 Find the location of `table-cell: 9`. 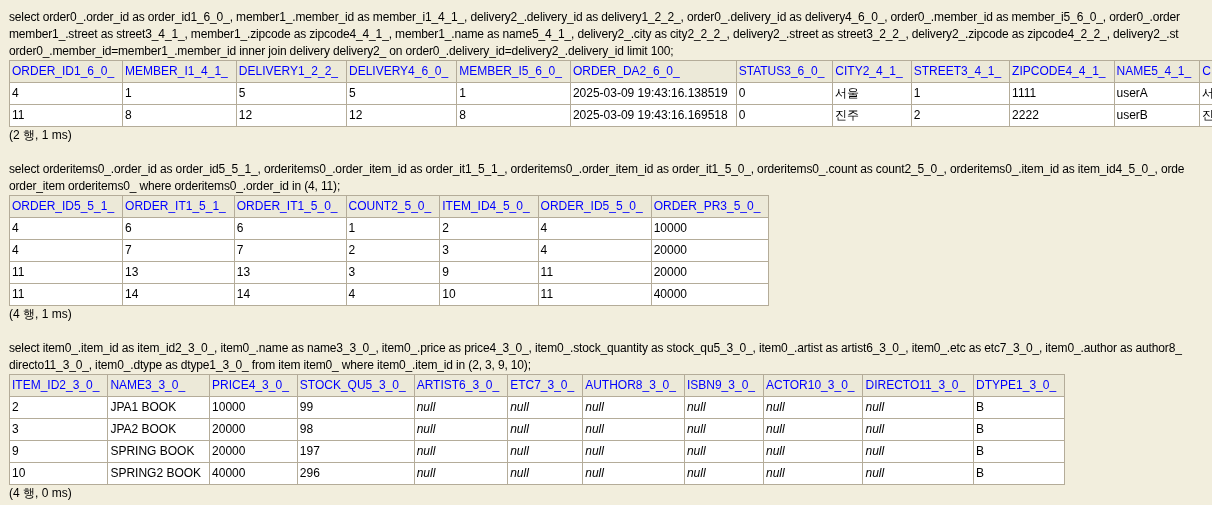

table-cell: 9 is located at coordinates (58, 451).